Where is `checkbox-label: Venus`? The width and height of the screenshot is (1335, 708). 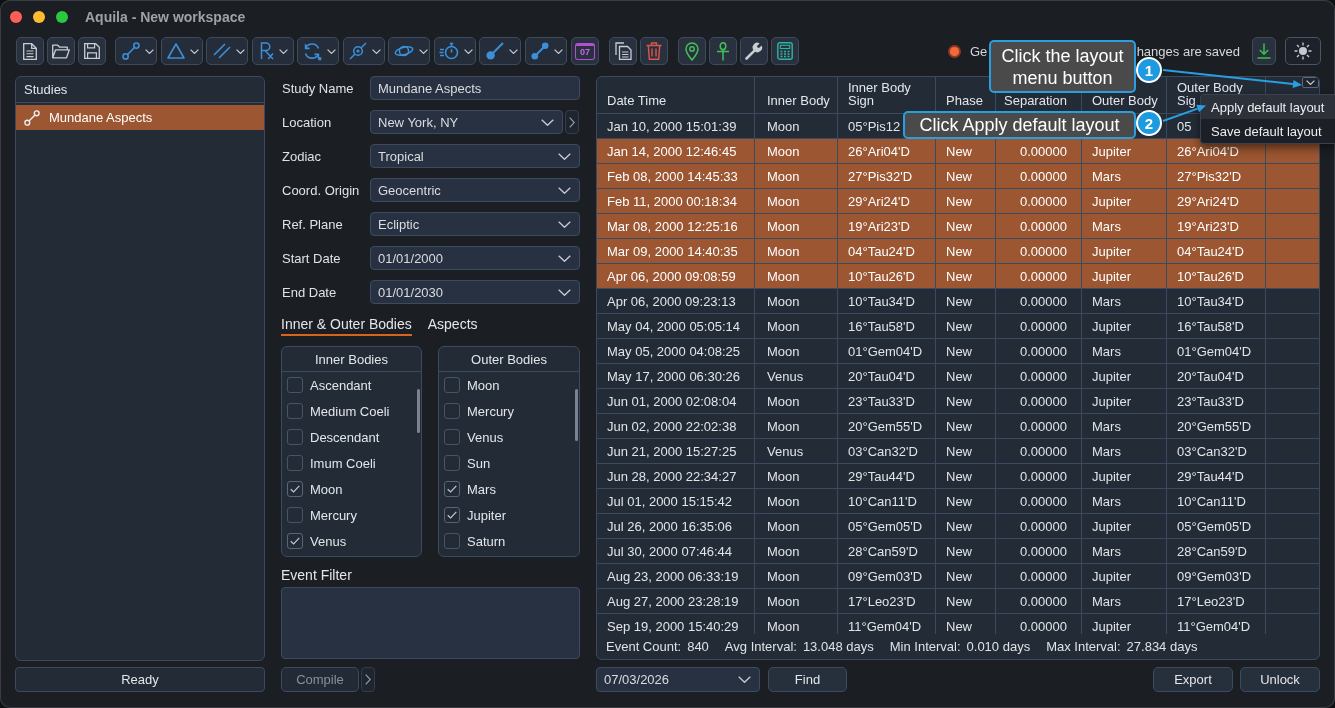
checkbox-label: Venus is located at coordinates (328, 541).